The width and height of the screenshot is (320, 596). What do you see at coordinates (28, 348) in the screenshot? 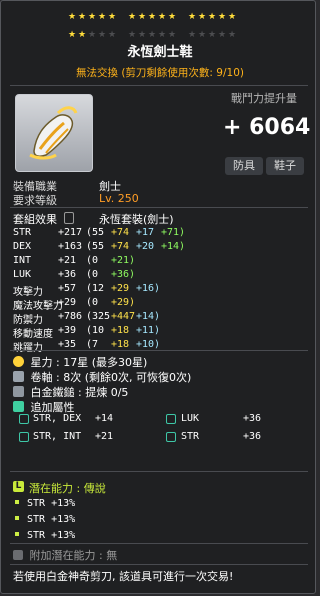
I see `stat-name: 跳躍力` at bounding box center [28, 348].